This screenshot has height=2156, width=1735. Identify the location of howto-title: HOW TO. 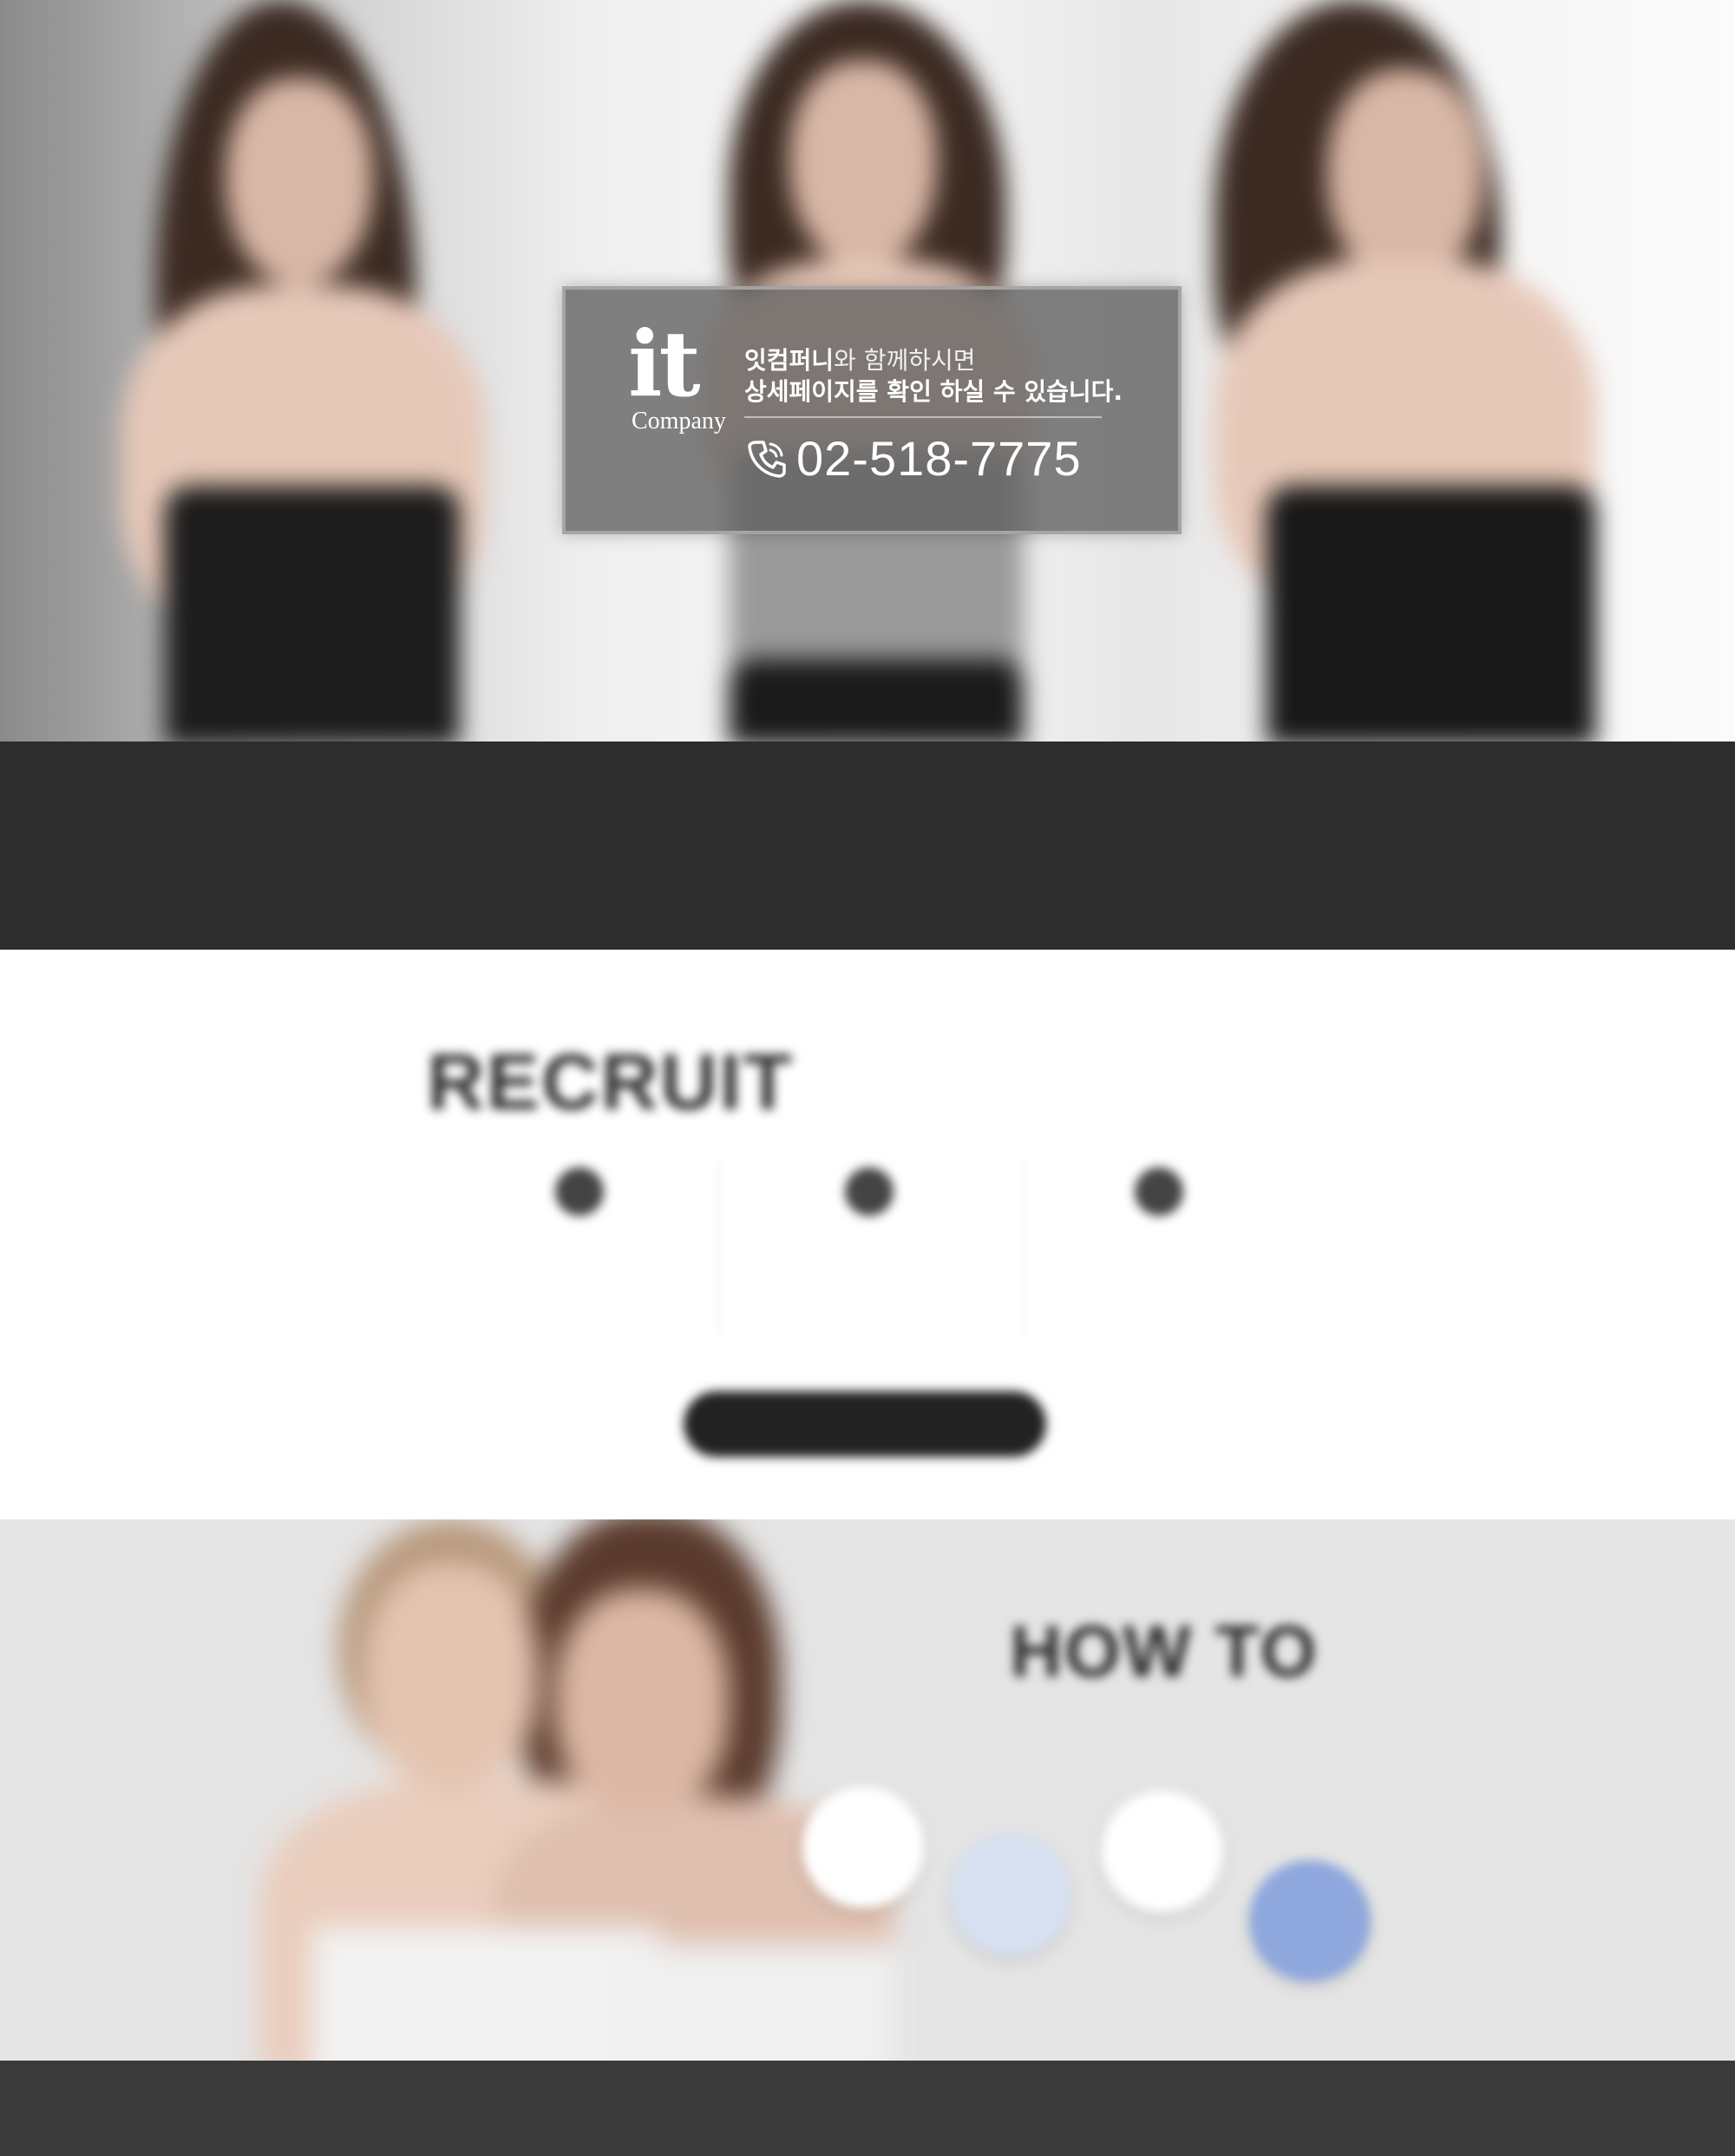
(1164, 1651).